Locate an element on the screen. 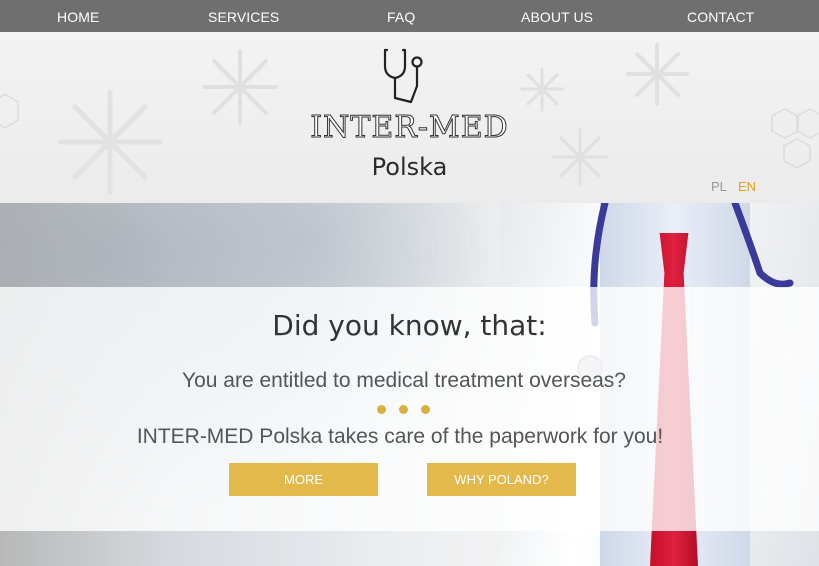  nav-services: SERVICES is located at coordinates (243, 16).